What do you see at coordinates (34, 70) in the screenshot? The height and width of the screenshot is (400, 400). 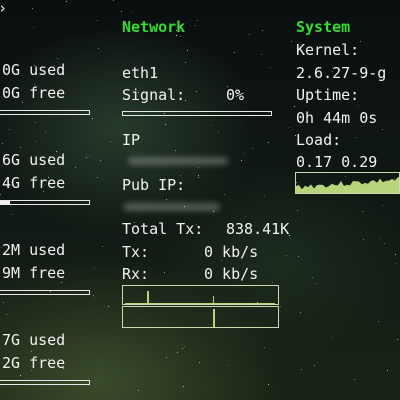 I see `mem-row1-used: 0G used` at bounding box center [34, 70].